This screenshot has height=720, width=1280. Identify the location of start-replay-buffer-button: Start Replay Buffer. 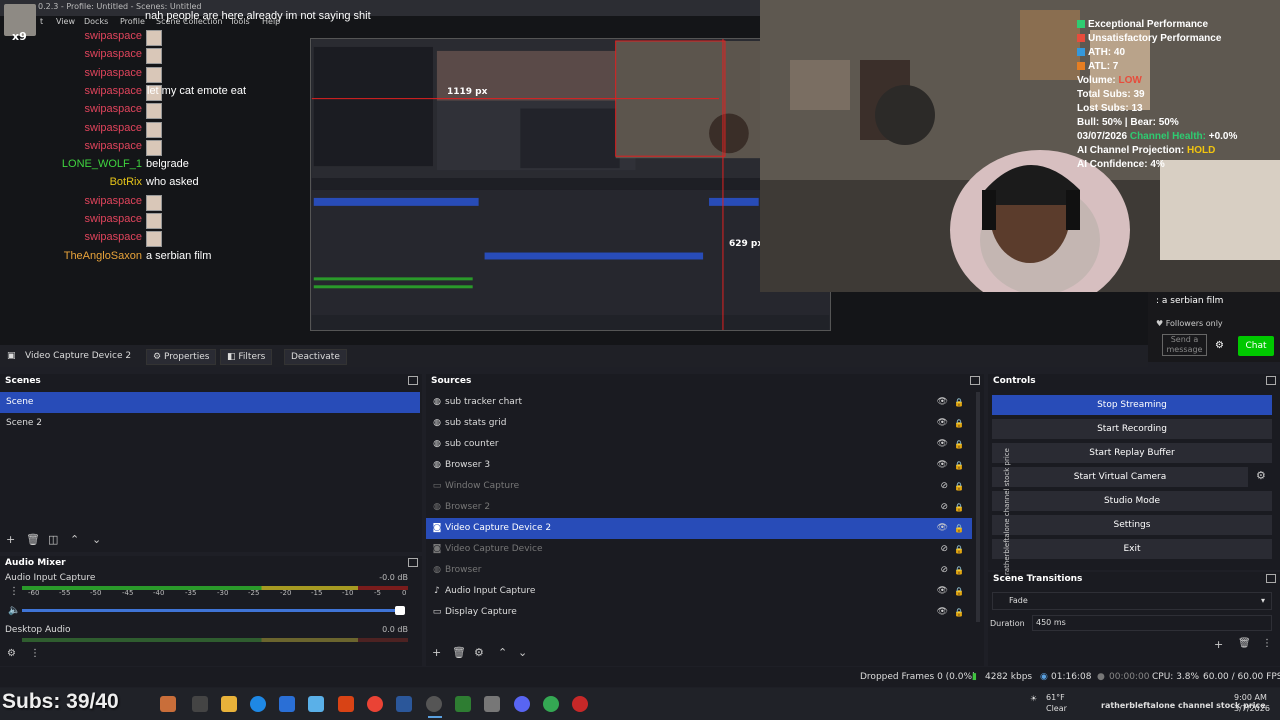
(1132, 453).